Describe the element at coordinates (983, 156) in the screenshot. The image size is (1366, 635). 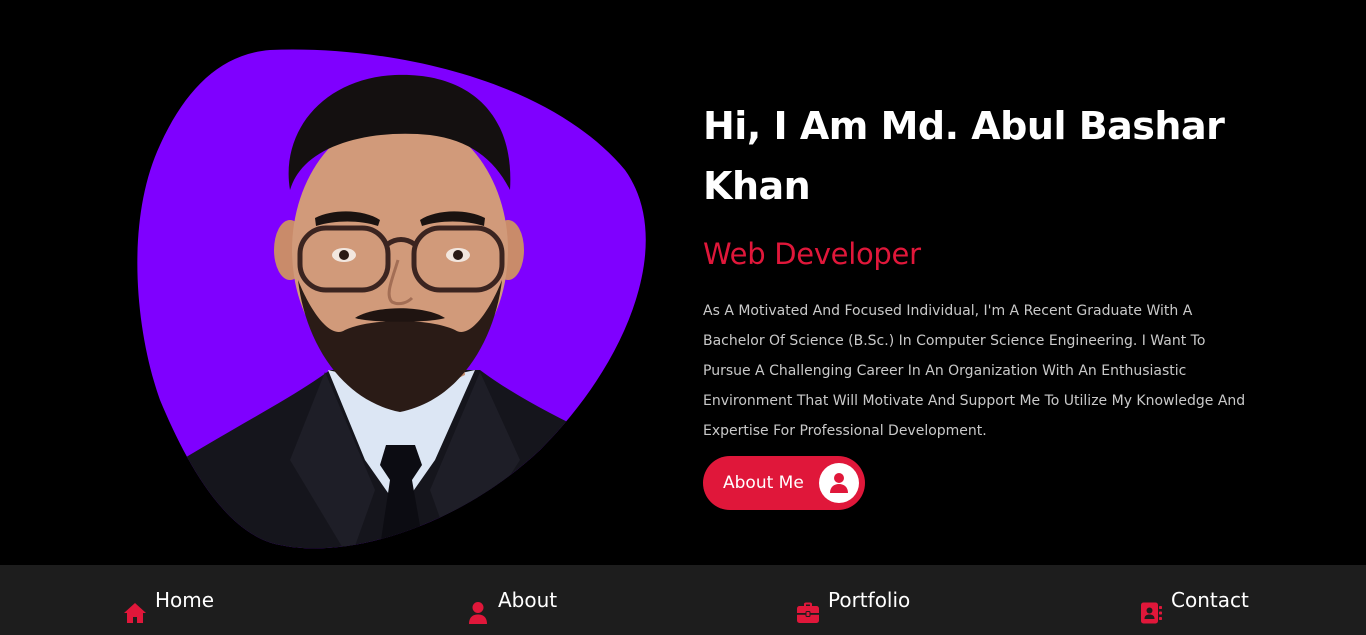
I see `intro-title: Hi, I Am Md. Abul Bashar Khan` at that location.